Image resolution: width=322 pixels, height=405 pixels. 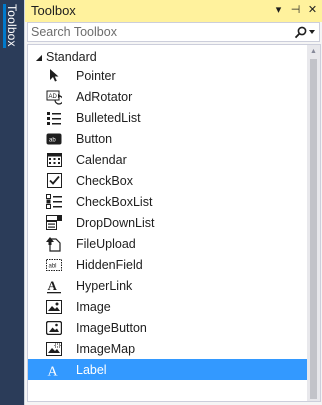 I want to click on image-icon, so click(x=54, y=307).